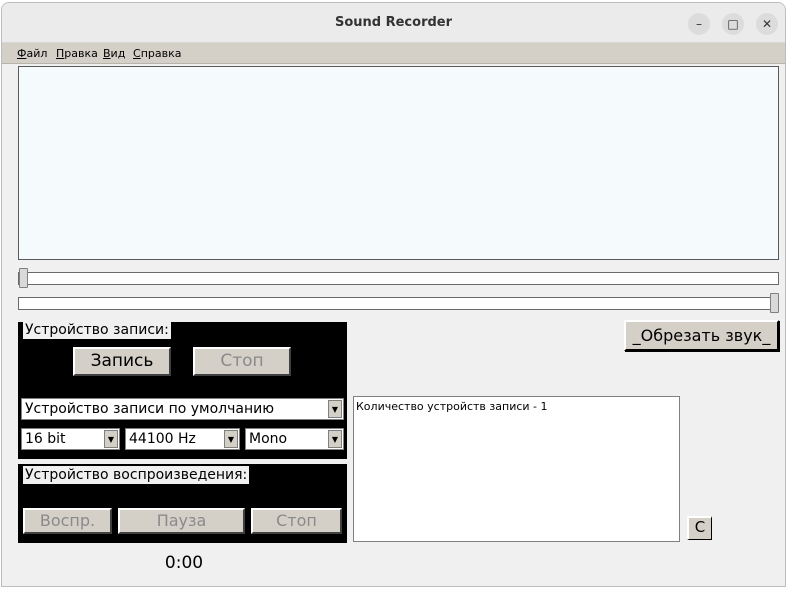 This screenshot has height=591, width=791. I want to click on bit-depth-value: 16 bit, so click(45, 439).